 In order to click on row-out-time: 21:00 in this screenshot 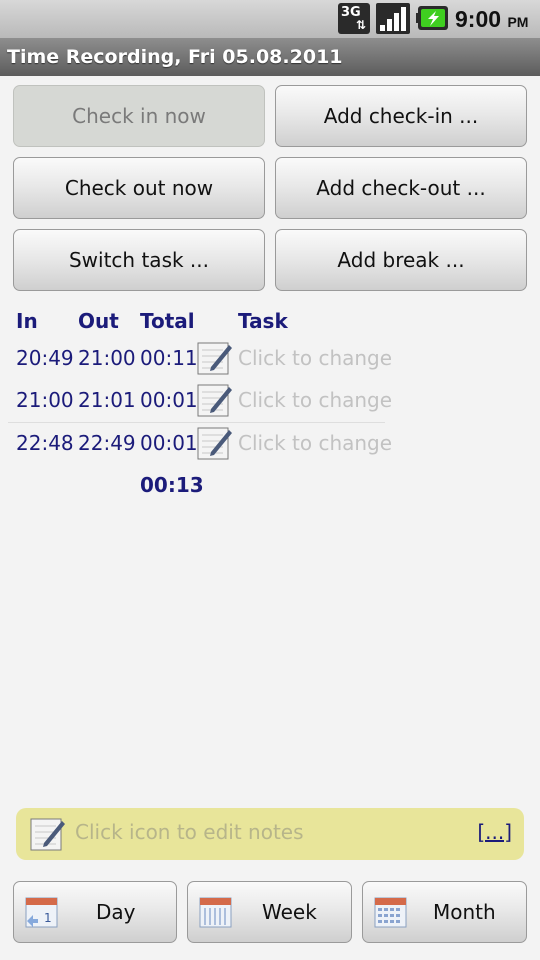, I will do `click(107, 358)`.